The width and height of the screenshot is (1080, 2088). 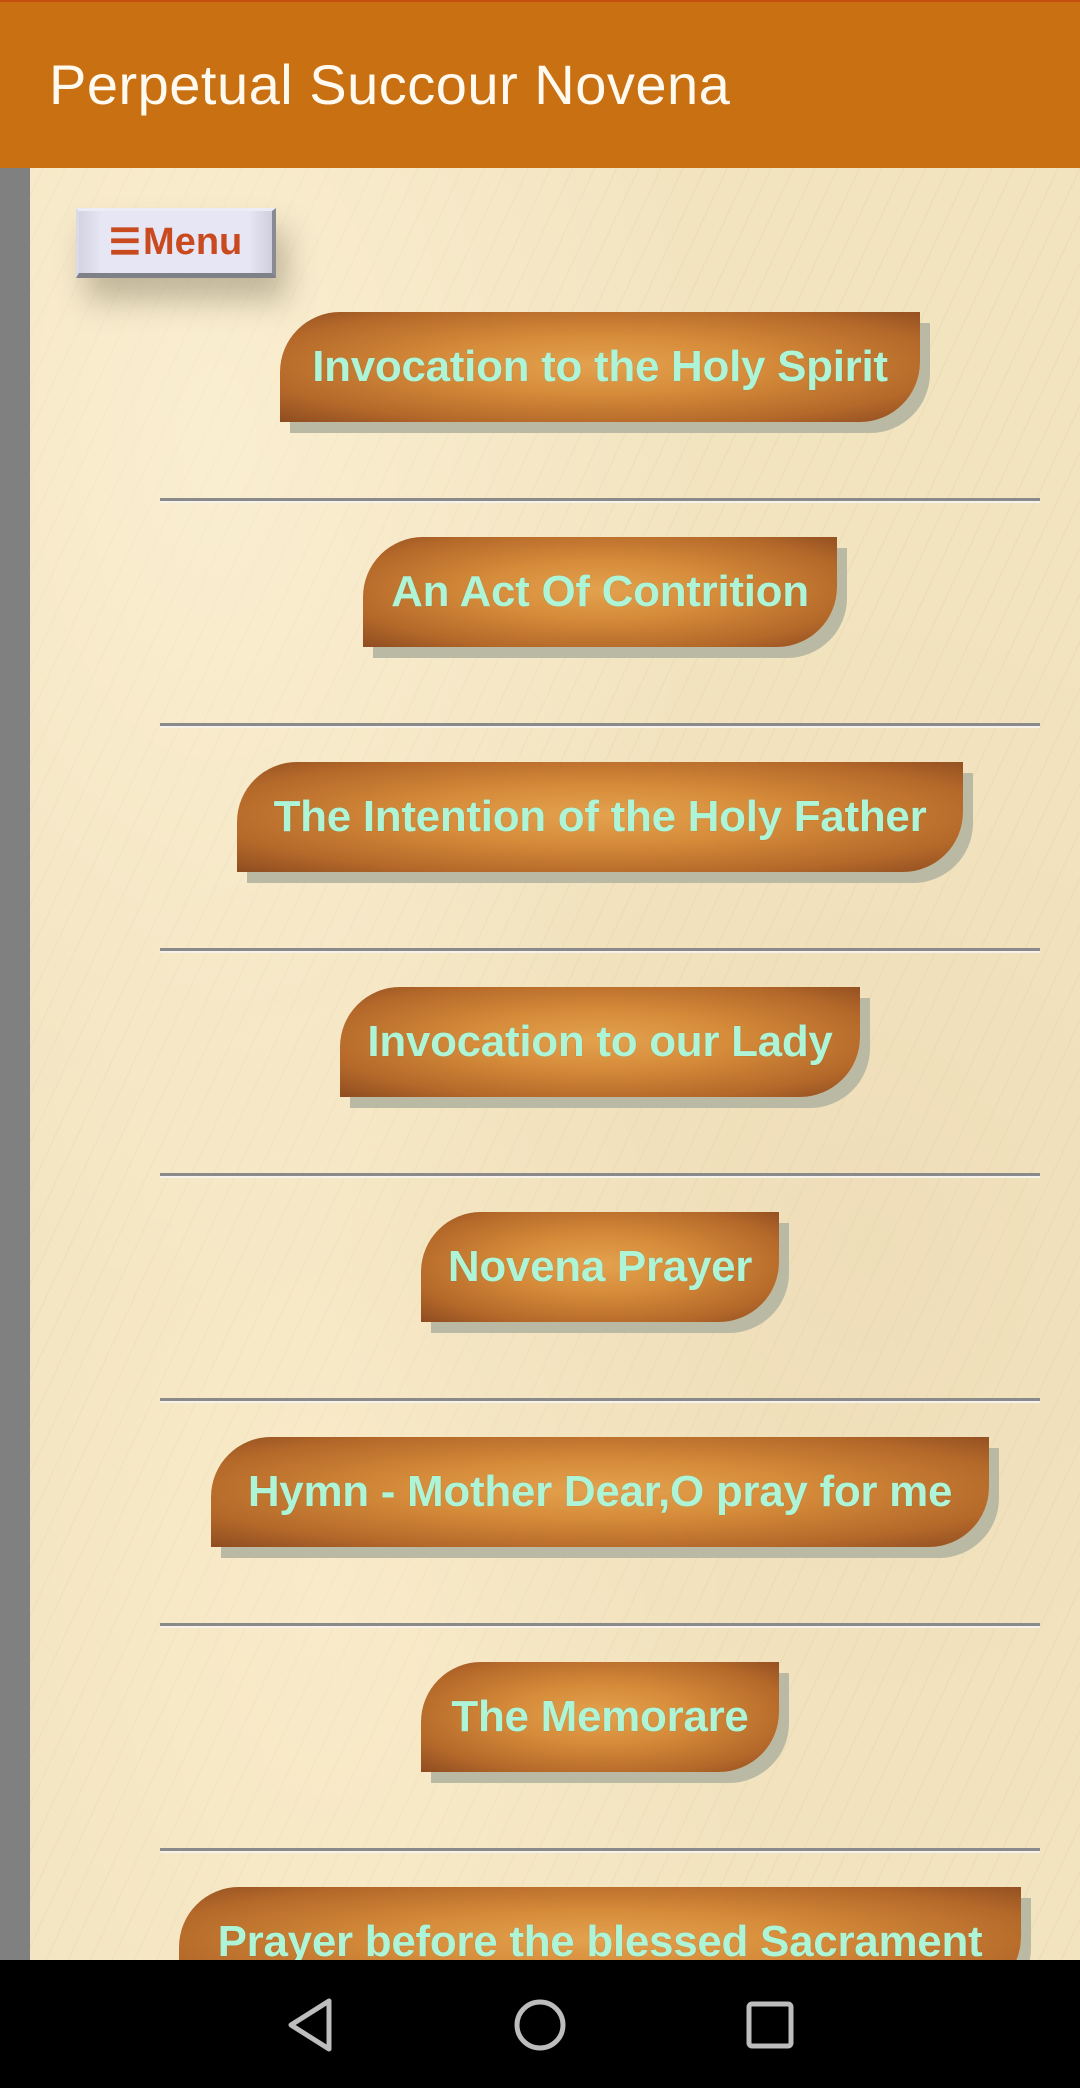 I want to click on list-item: The Intention of the Holy Father, so click(x=600, y=840).